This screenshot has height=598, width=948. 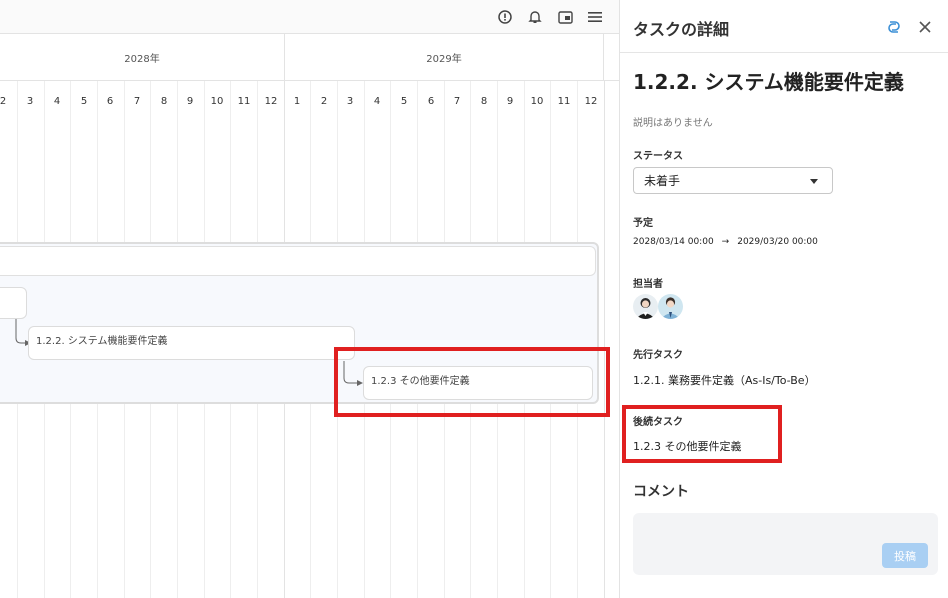 What do you see at coordinates (814, 181) in the screenshot?
I see `chevron-down-icon` at bounding box center [814, 181].